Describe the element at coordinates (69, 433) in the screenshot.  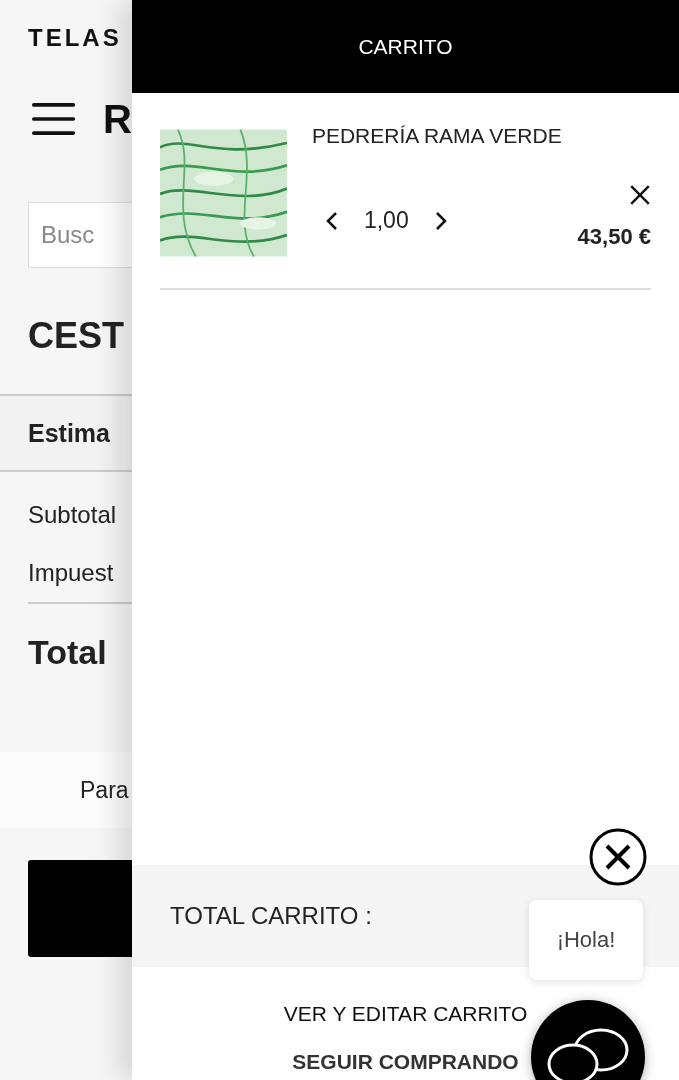
I see `section-heading: Estima` at that location.